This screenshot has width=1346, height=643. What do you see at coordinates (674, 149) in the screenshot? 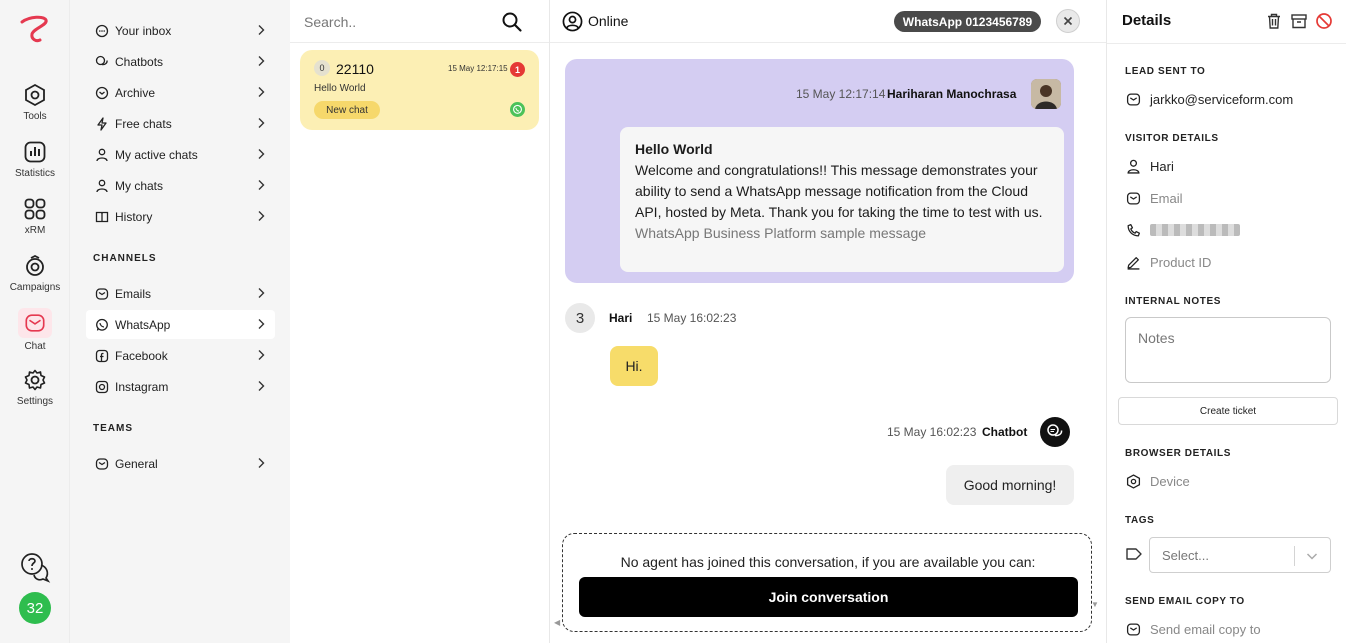
I see `template-title: Hello World` at bounding box center [674, 149].